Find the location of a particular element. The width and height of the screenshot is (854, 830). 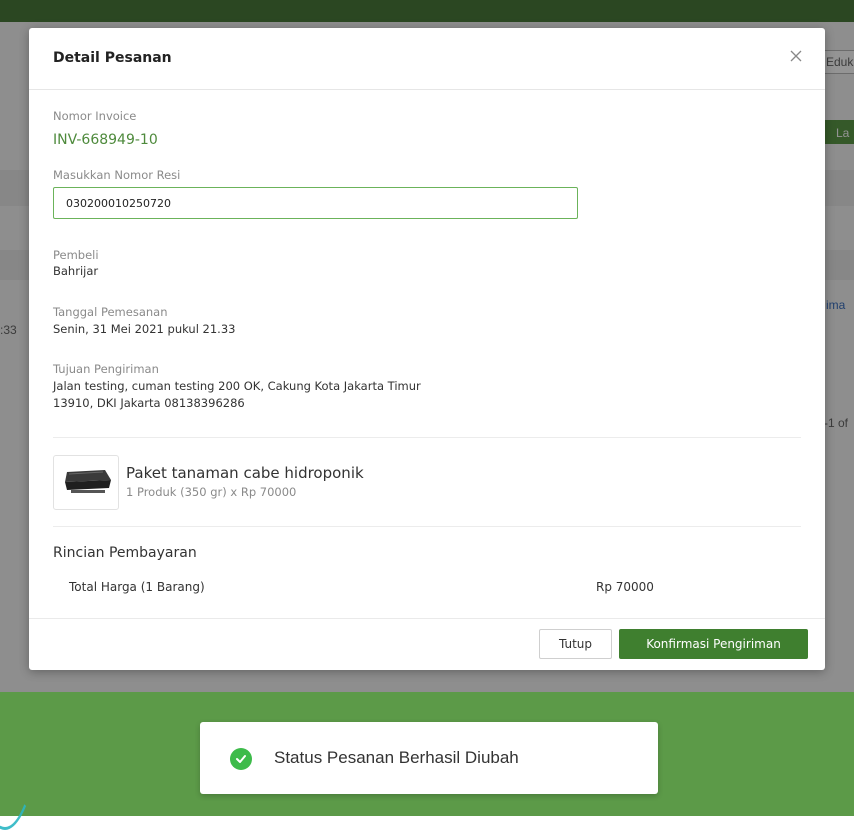

toast-message: Status Pesanan Berhasil Diubah is located at coordinates (396, 757).